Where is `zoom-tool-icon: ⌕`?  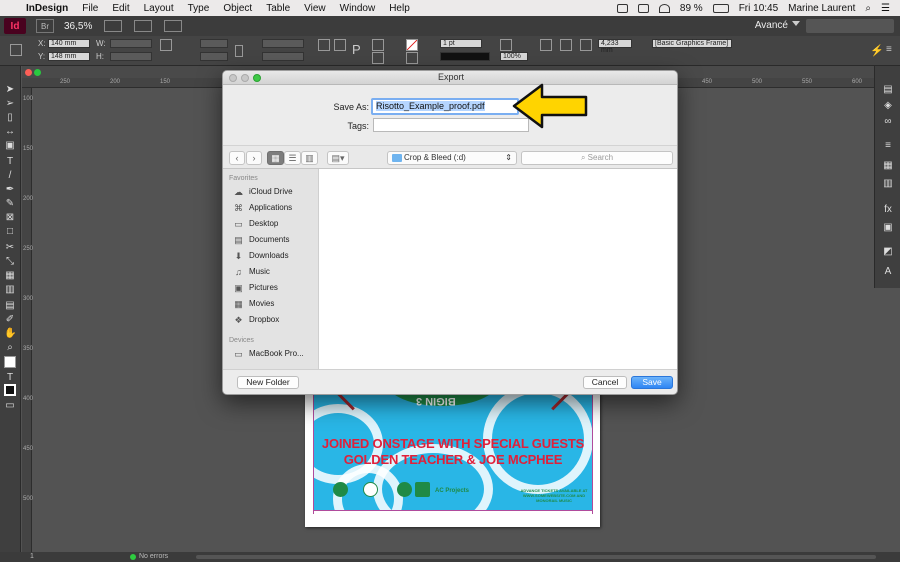 zoom-tool-icon: ⌕ is located at coordinates (10, 348).